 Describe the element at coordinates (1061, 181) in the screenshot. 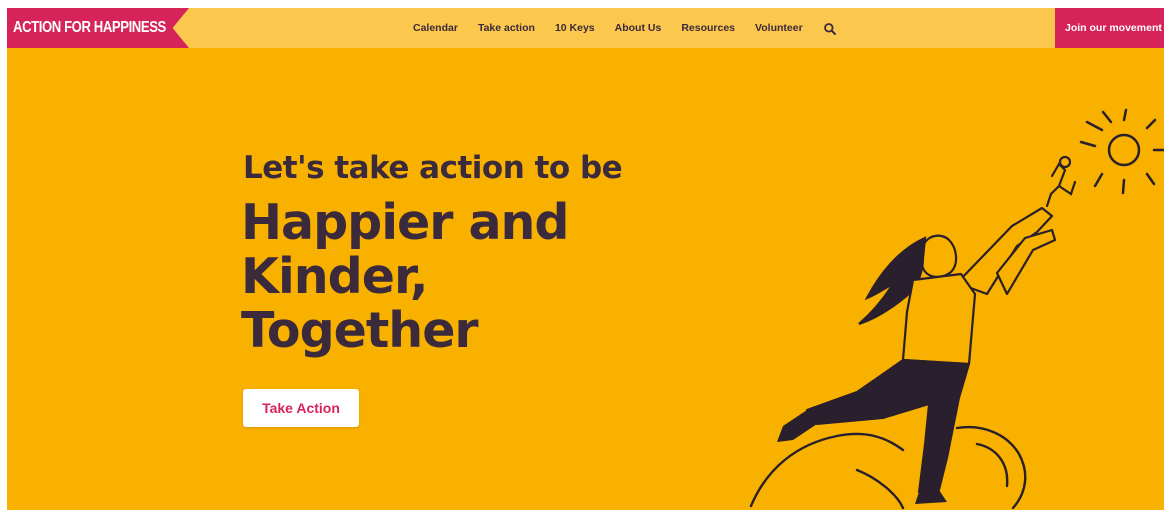

I see `small-figure` at that location.